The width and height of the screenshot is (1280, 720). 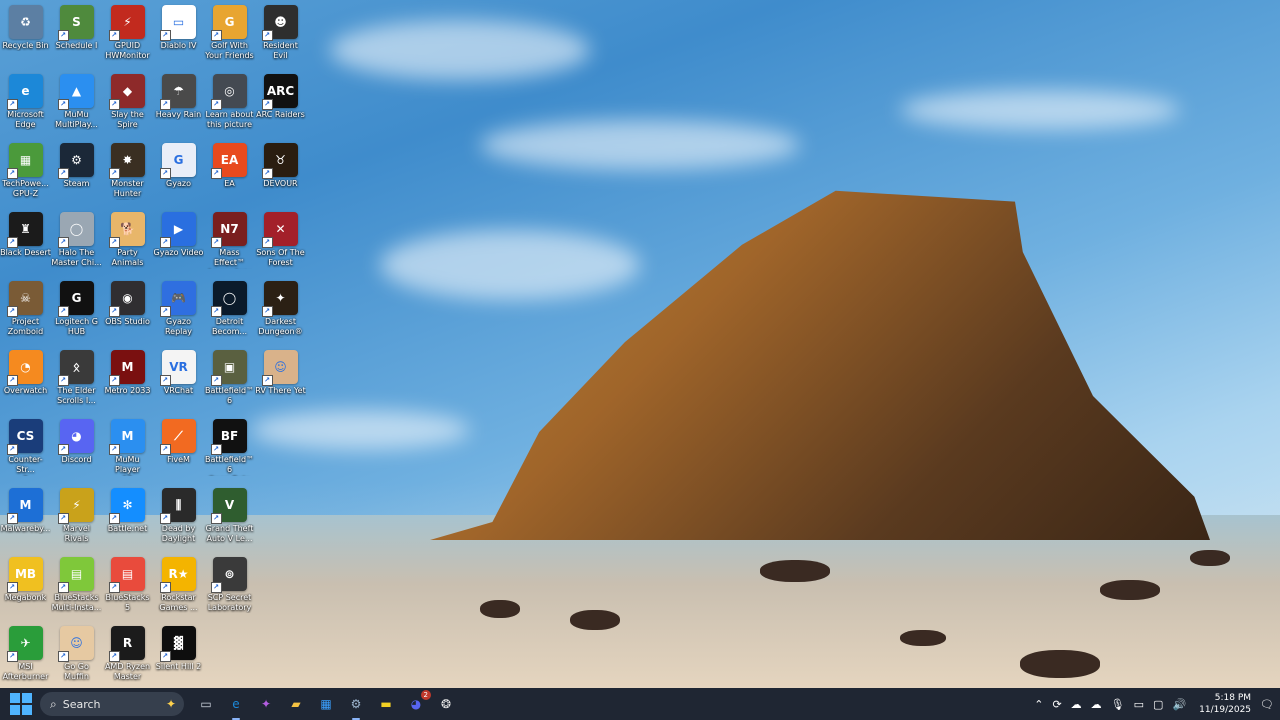 I want to click on clock: 5:18 PM 11/19/2025, so click(x=1225, y=704).